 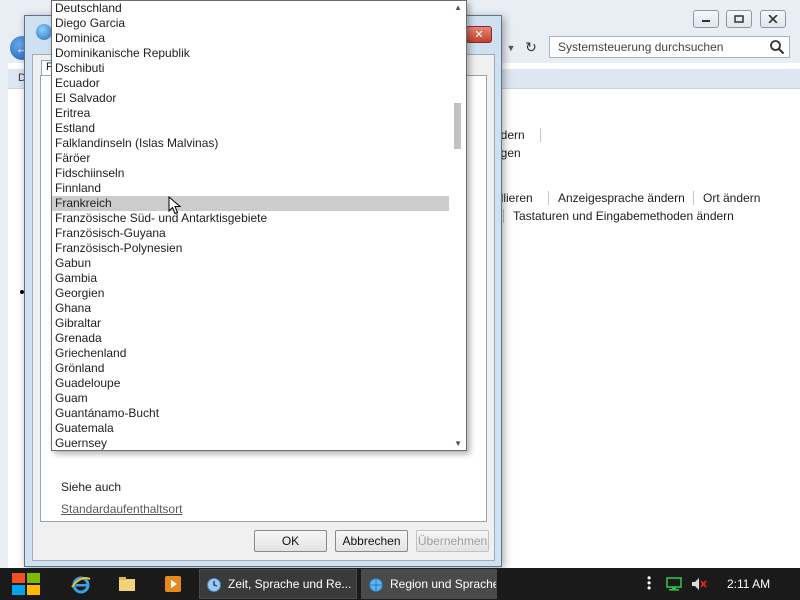 I want to click on close-icon: ✕, so click(x=479, y=35).